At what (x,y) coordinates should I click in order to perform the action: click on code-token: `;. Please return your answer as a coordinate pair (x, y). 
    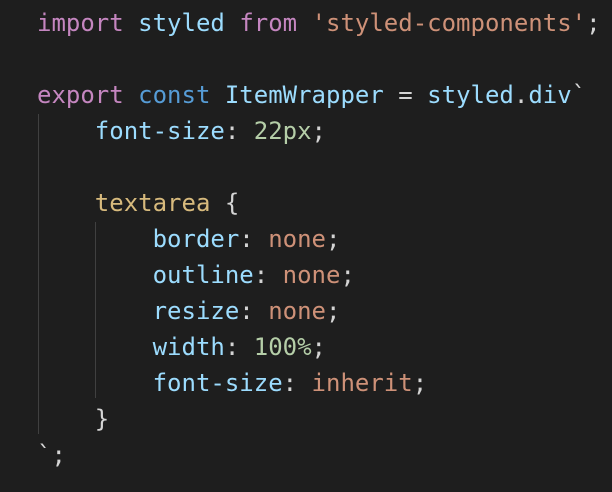
    Looking at the image, I should click on (51, 455).